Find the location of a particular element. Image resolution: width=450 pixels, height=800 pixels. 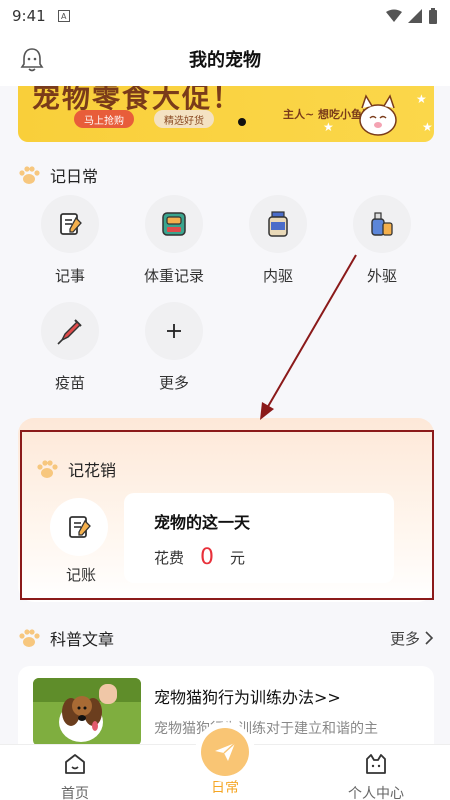

chevron-right-icon is located at coordinates (429, 638).